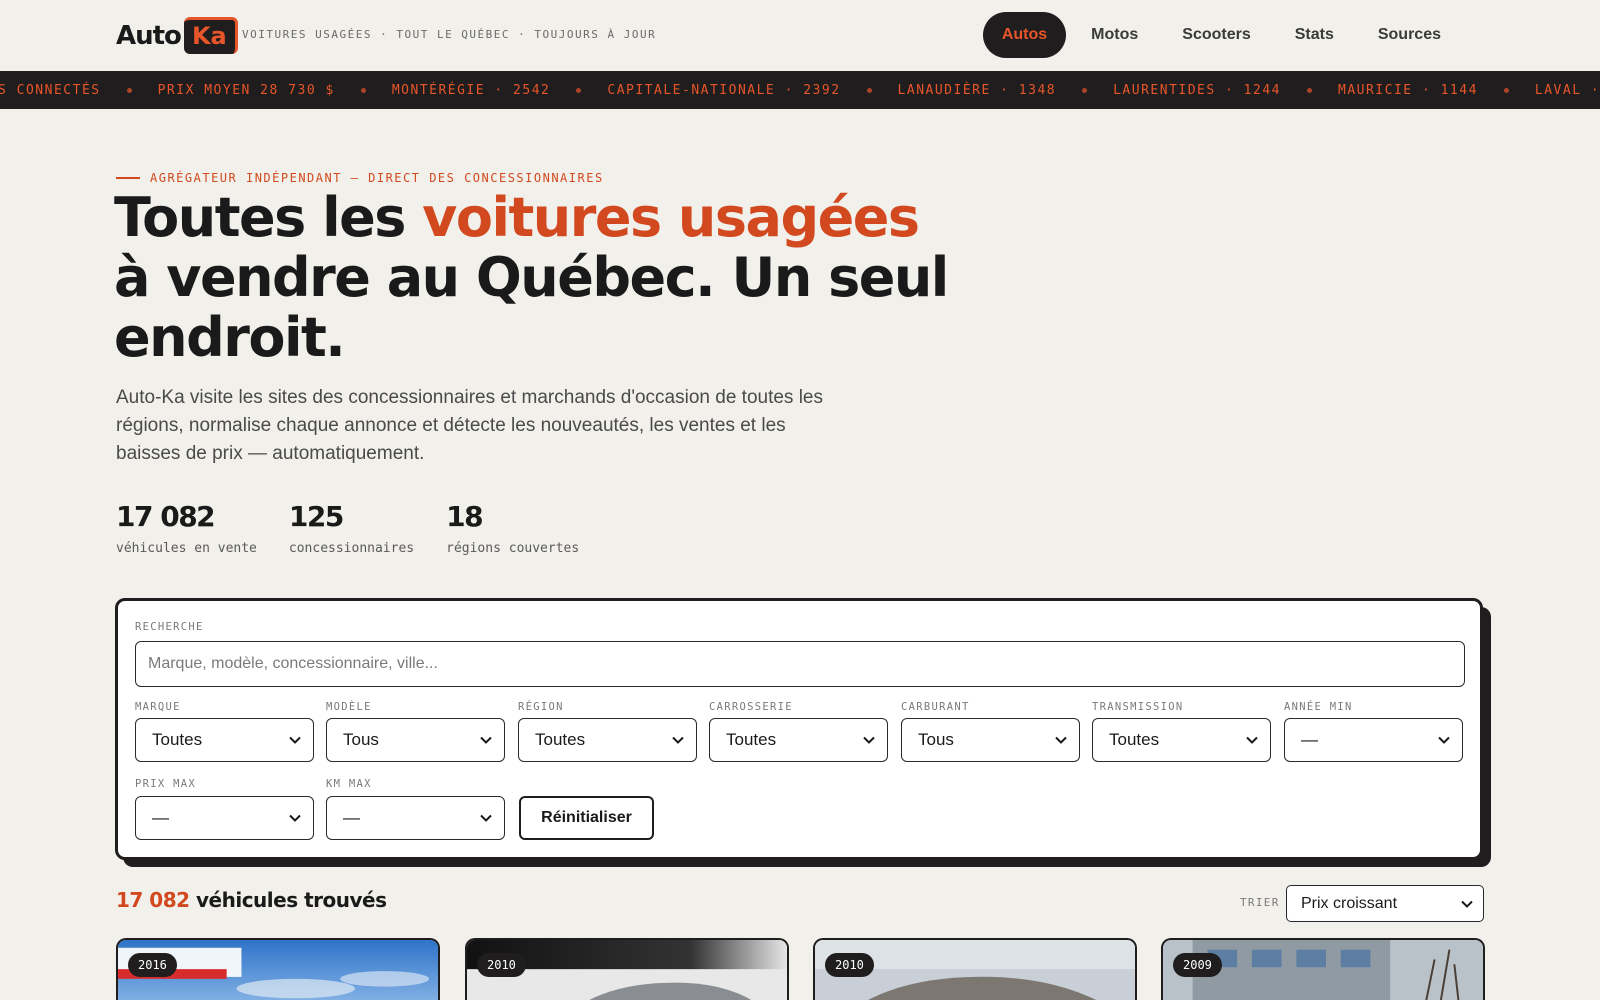 This screenshot has width=1600, height=1000. What do you see at coordinates (513, 548) in the screenshot?
I see `stat-label: régions couvertes` at bounding box center [513, 548].